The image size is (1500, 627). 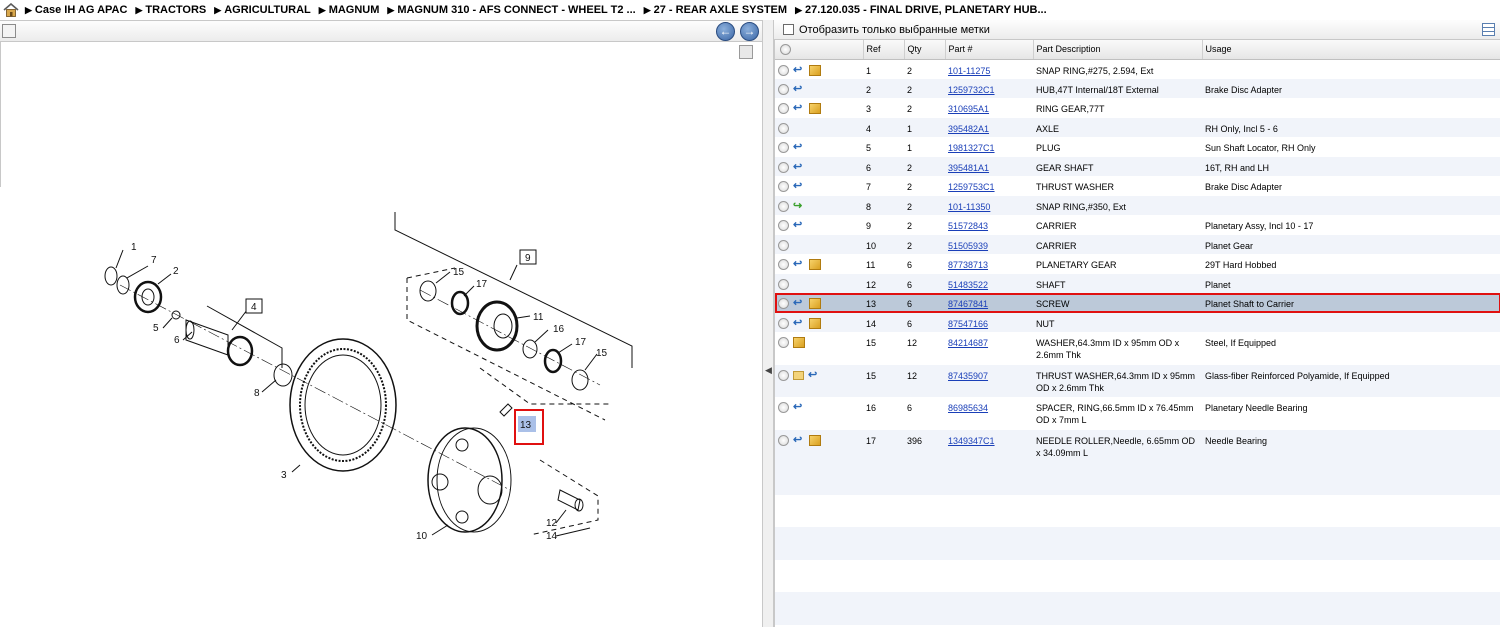 What do you see at coordinates (968, 109) in the screenshot?
I see `part-number-link: 310695A1` at bounding box center [968, 109].